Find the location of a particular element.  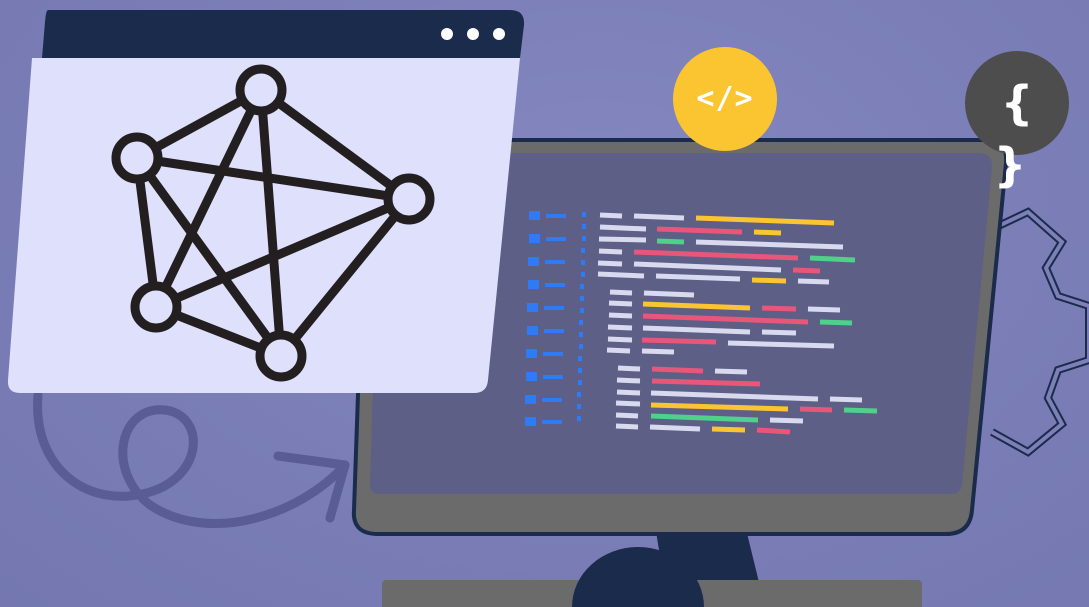

curly-arrow-icon is located at coordinates (191, 459).